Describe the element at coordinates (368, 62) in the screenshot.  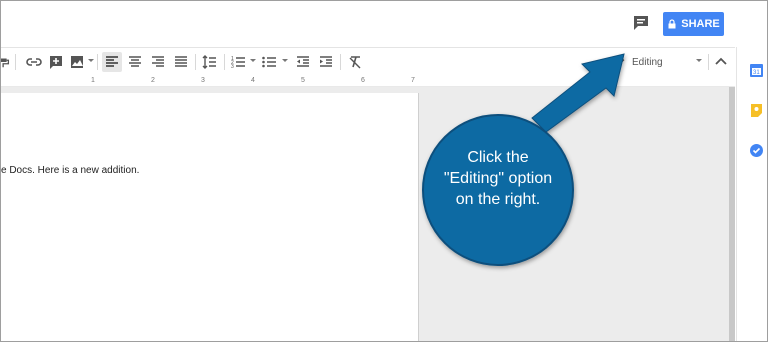
I see `toolbar: 123 Editing` at that location.